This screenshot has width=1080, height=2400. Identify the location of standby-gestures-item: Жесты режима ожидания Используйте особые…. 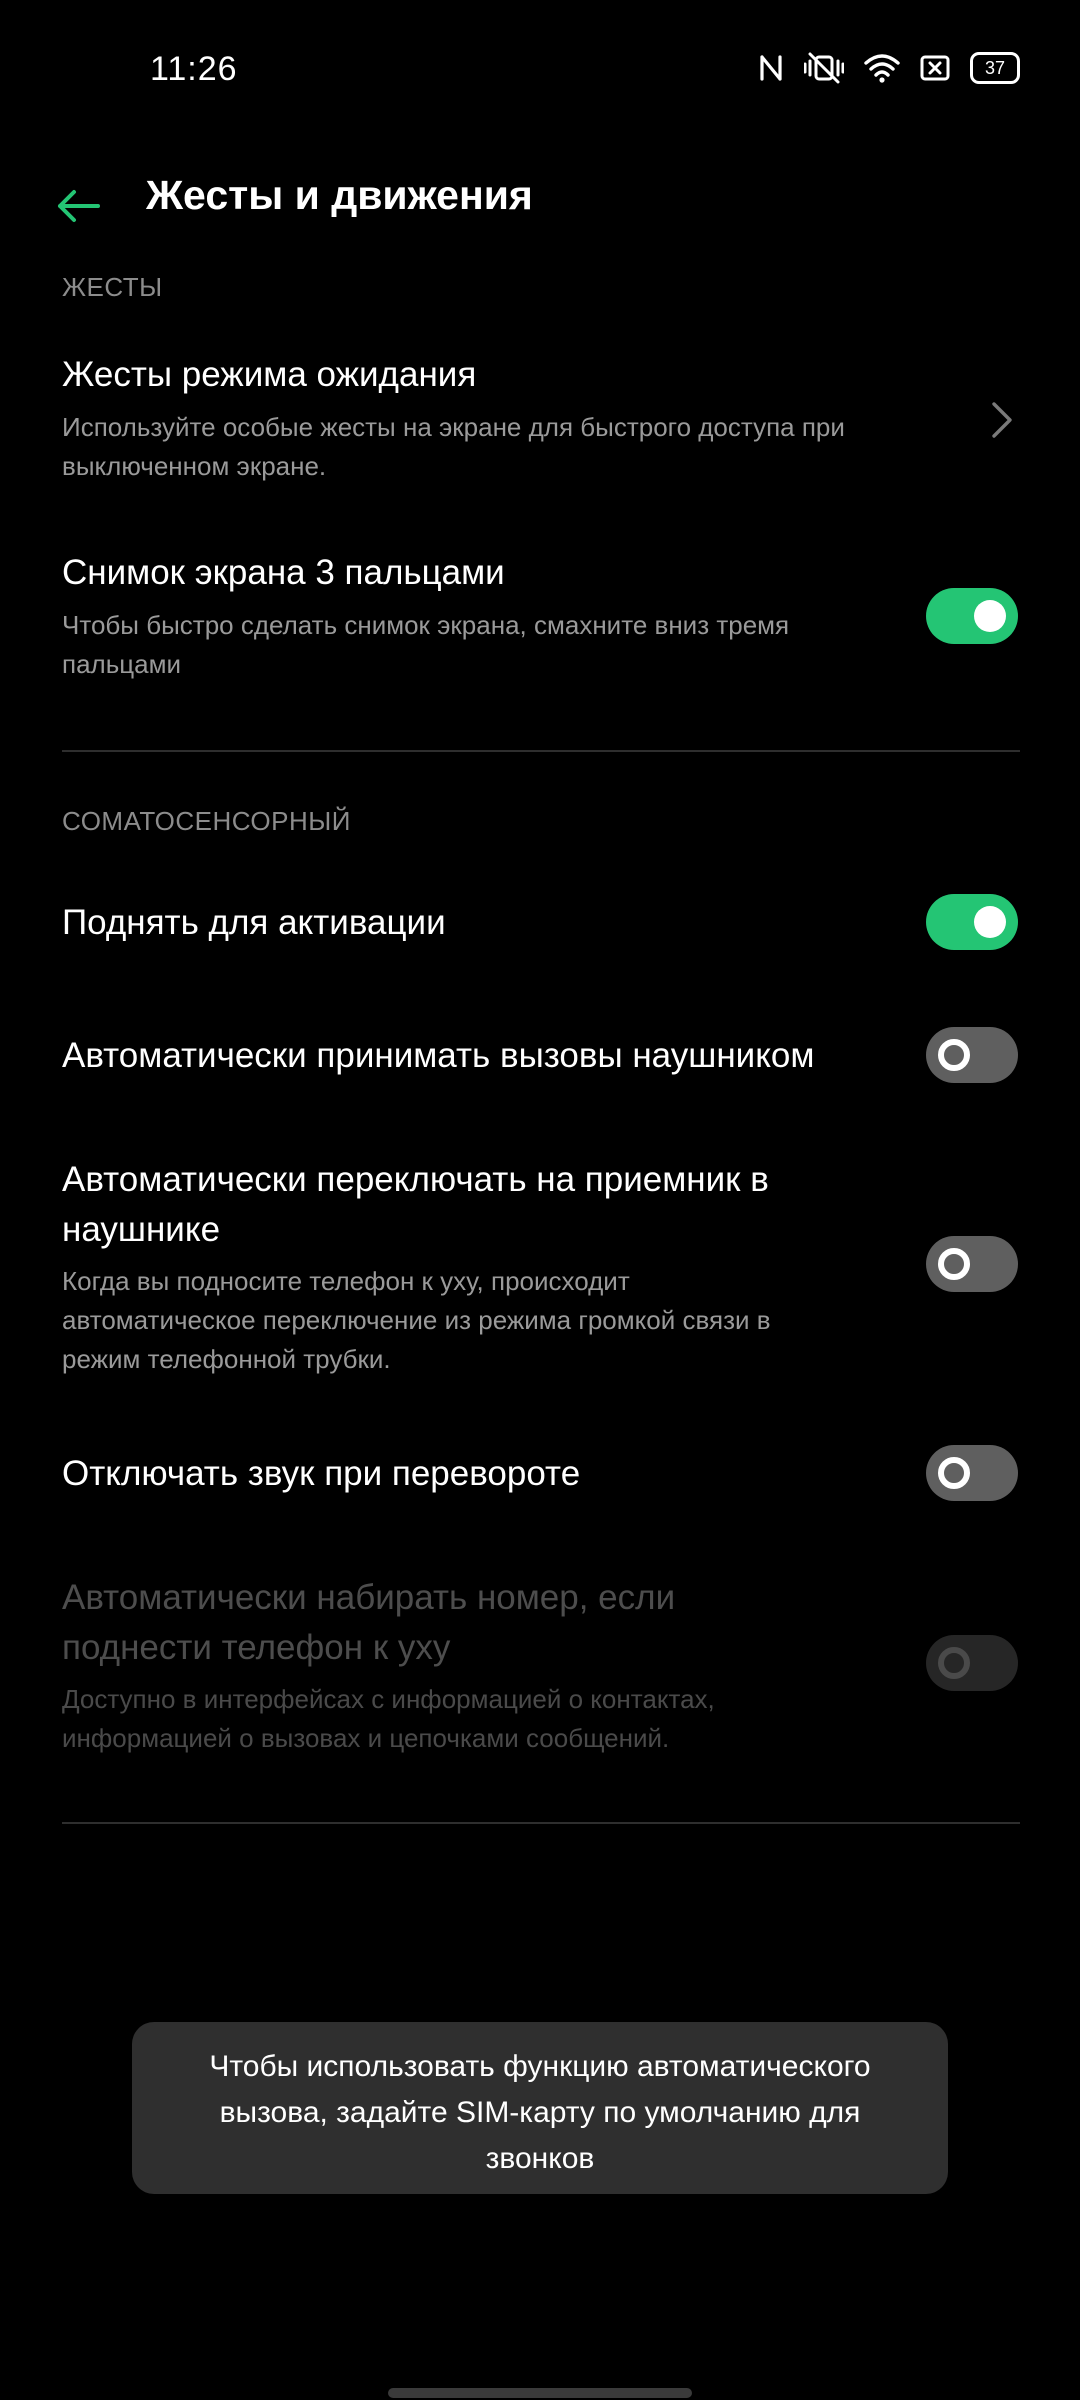
(540, 425).